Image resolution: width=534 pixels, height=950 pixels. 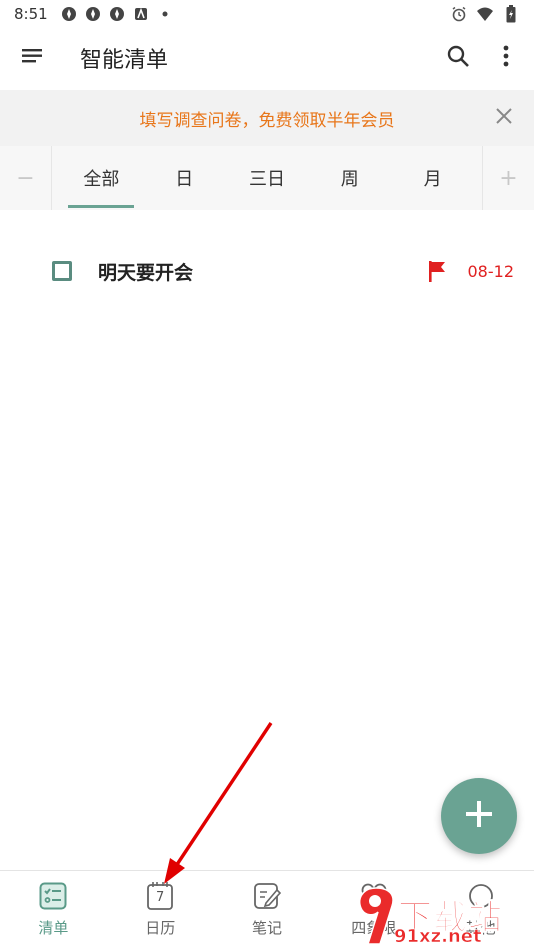 What do you see at coordinates (145, 271) in the screenshot?
I see `task-title: 明天要开会` at bounding box center [145, 271].